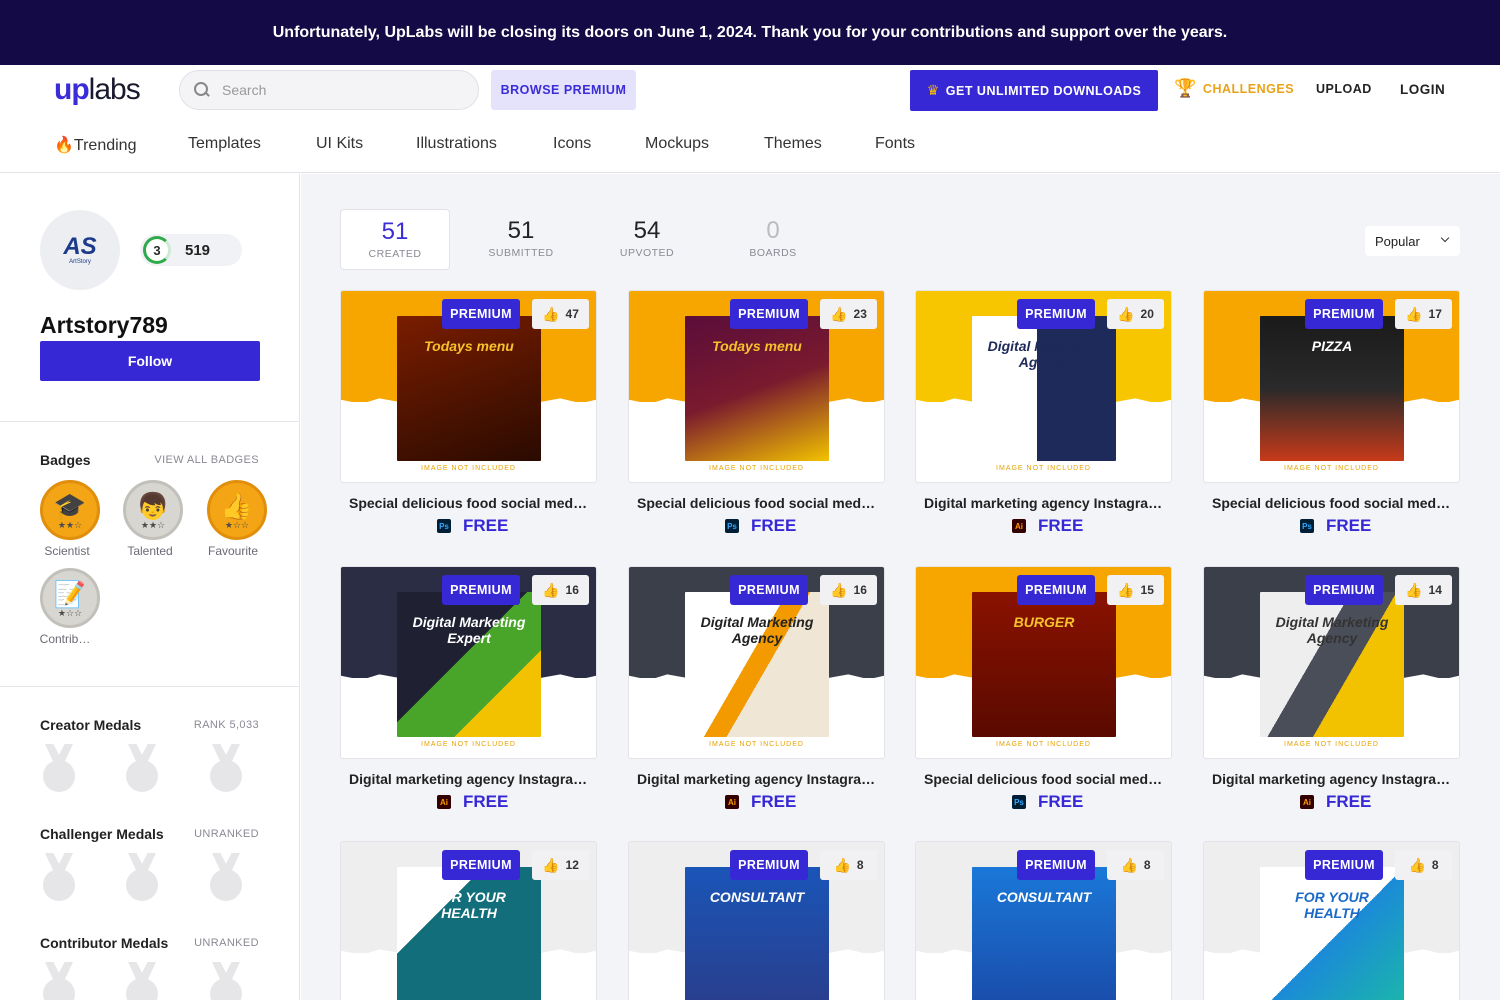 This screenshot has height=1000, width=1500. I want to click on view-all-badges-link: VIEW ALL BADGES, so click(206, 460).